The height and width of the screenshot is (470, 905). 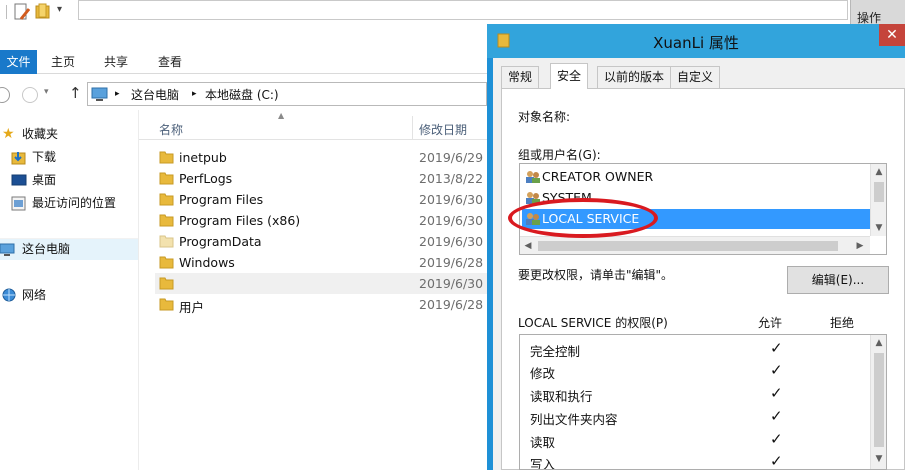 What do you see at coordinates (656, 373) in the screenshot?
I see `permission-row: 修改 ✓` at bounding box center [656, 373].